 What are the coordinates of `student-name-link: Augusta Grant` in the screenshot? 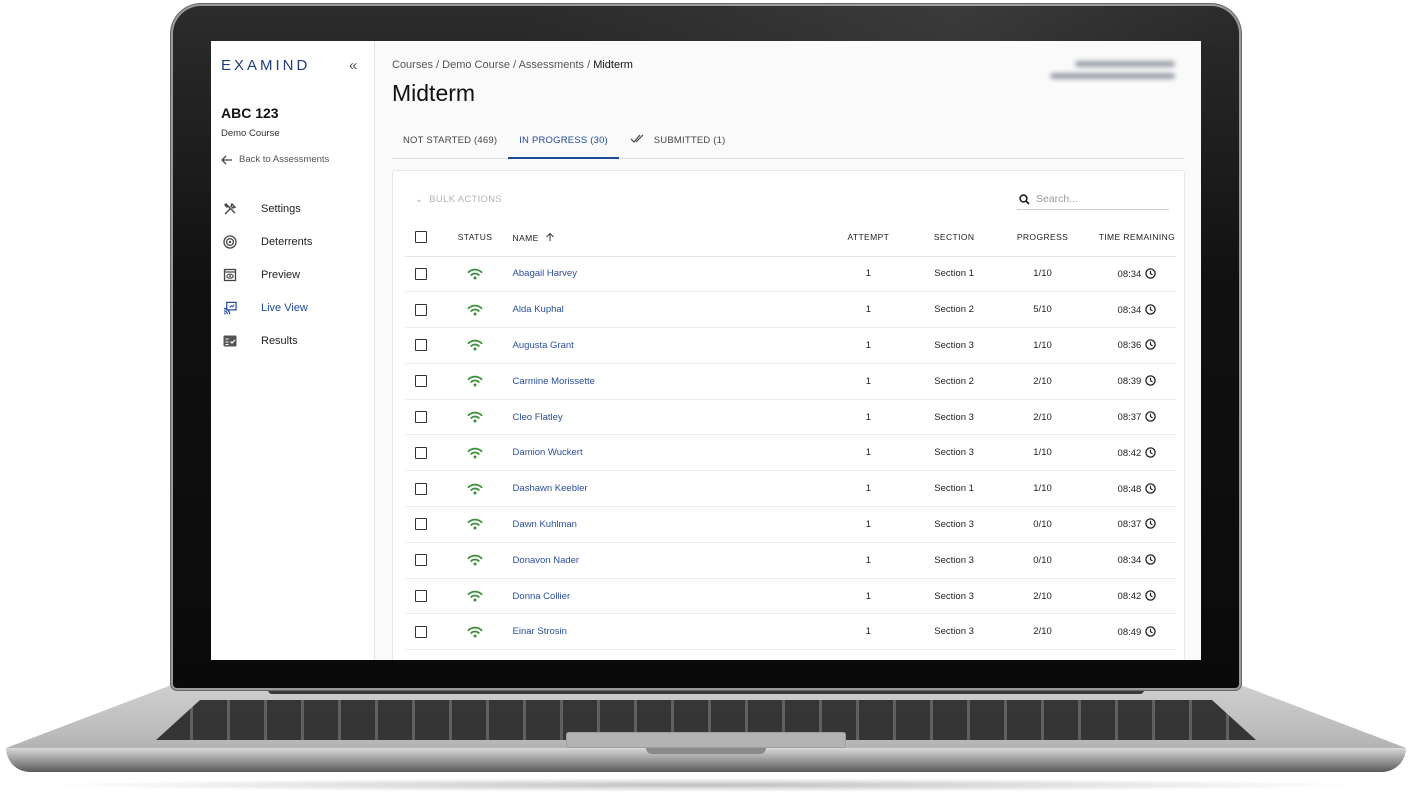 It's located at (664, 345).